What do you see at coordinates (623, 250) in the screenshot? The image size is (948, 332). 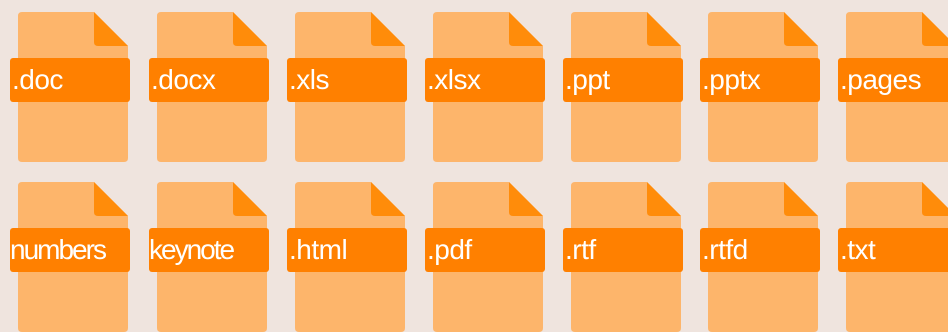 I see `file-extension-label: .rtf` at bounding box center [623, 250].